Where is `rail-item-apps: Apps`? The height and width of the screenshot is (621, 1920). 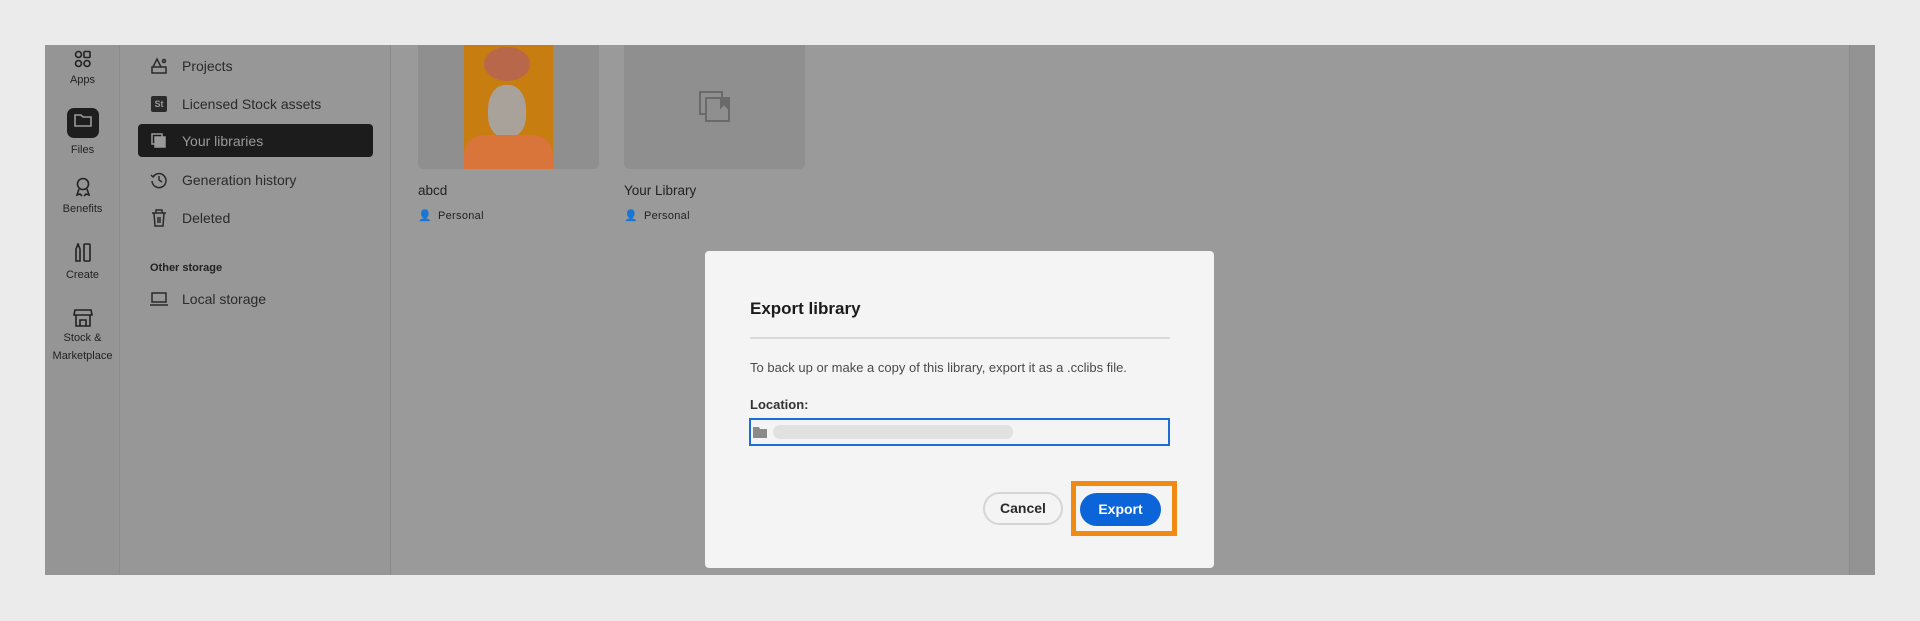 rail-item-apps: Apps is located at coordinates (82, 68).